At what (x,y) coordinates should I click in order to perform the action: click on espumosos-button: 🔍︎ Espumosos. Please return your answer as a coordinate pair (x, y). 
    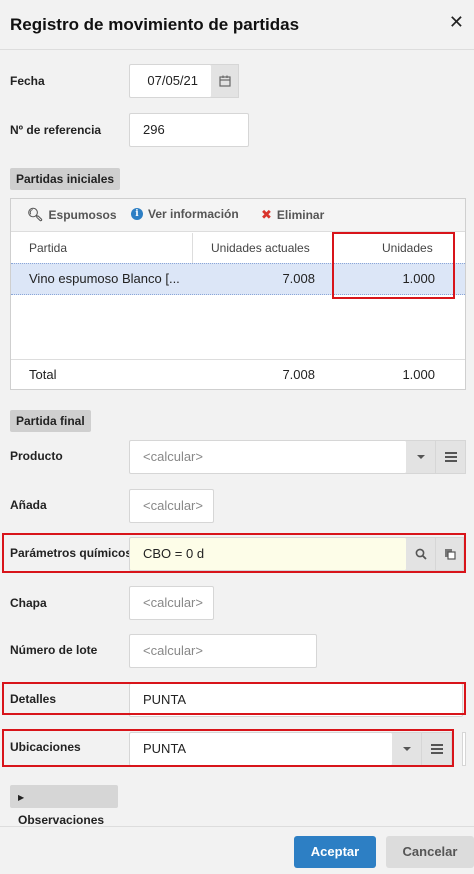
    Looking at the image, I should click on (72, 215).